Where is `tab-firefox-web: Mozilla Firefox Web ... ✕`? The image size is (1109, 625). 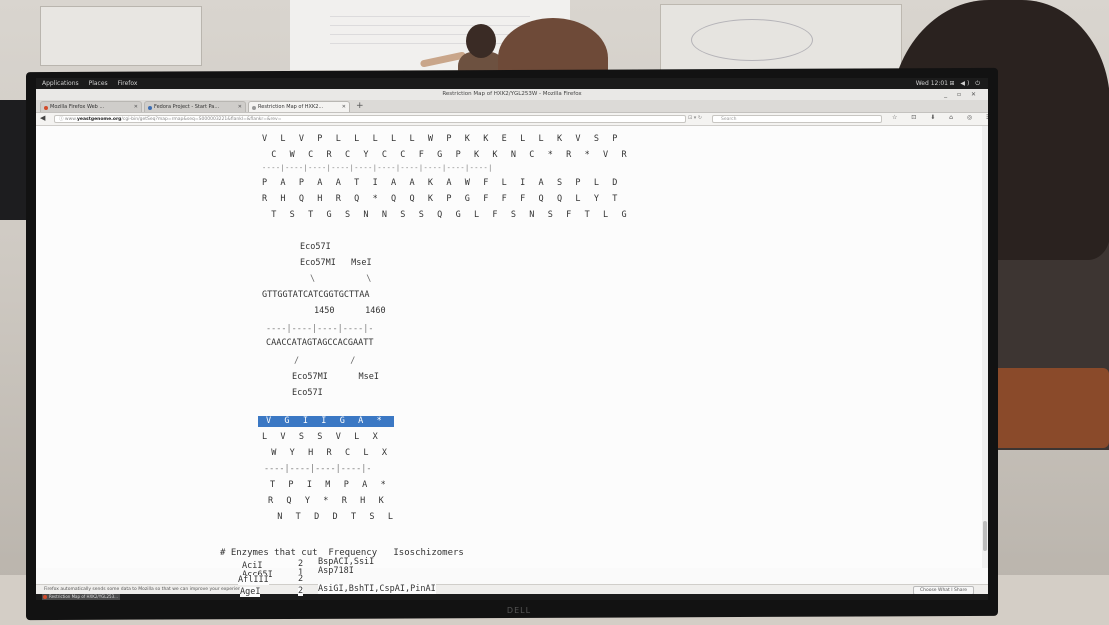 tab-firefox-web: Mozilla Firefox Web ... ✕ is located at coordinates (91, 106).